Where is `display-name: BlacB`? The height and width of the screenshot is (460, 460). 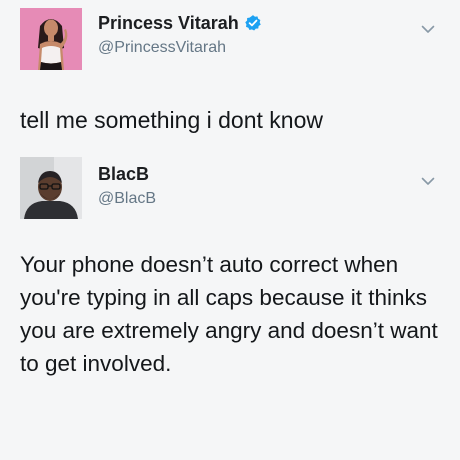 display-name: BlacB is located at coordinates (123, 174).